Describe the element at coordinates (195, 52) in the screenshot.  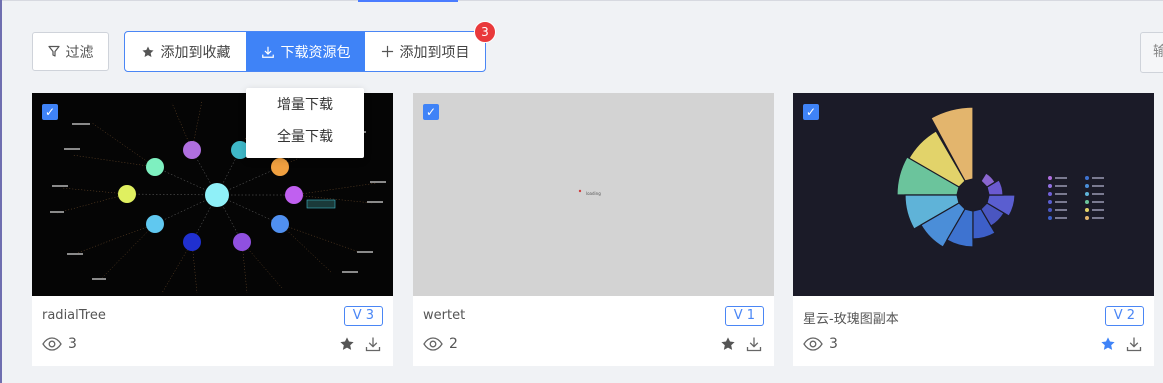
I see `add-to-favorites-label: 添加到收藏` at that location.